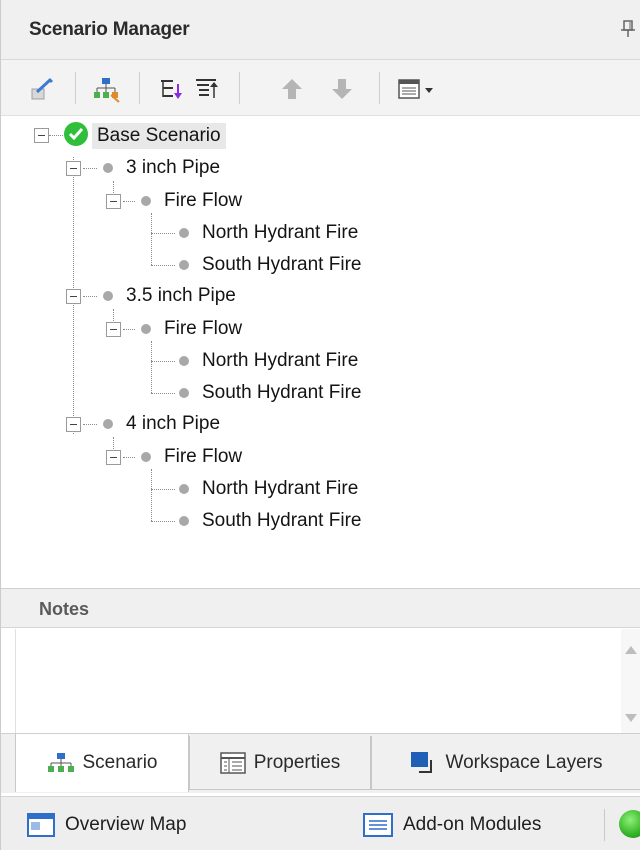 The image size is (640, 850). Describe the element at coordinates (472, 824) in the screenshot. I see `addon-modules-label: Add-on Modules` at that location.